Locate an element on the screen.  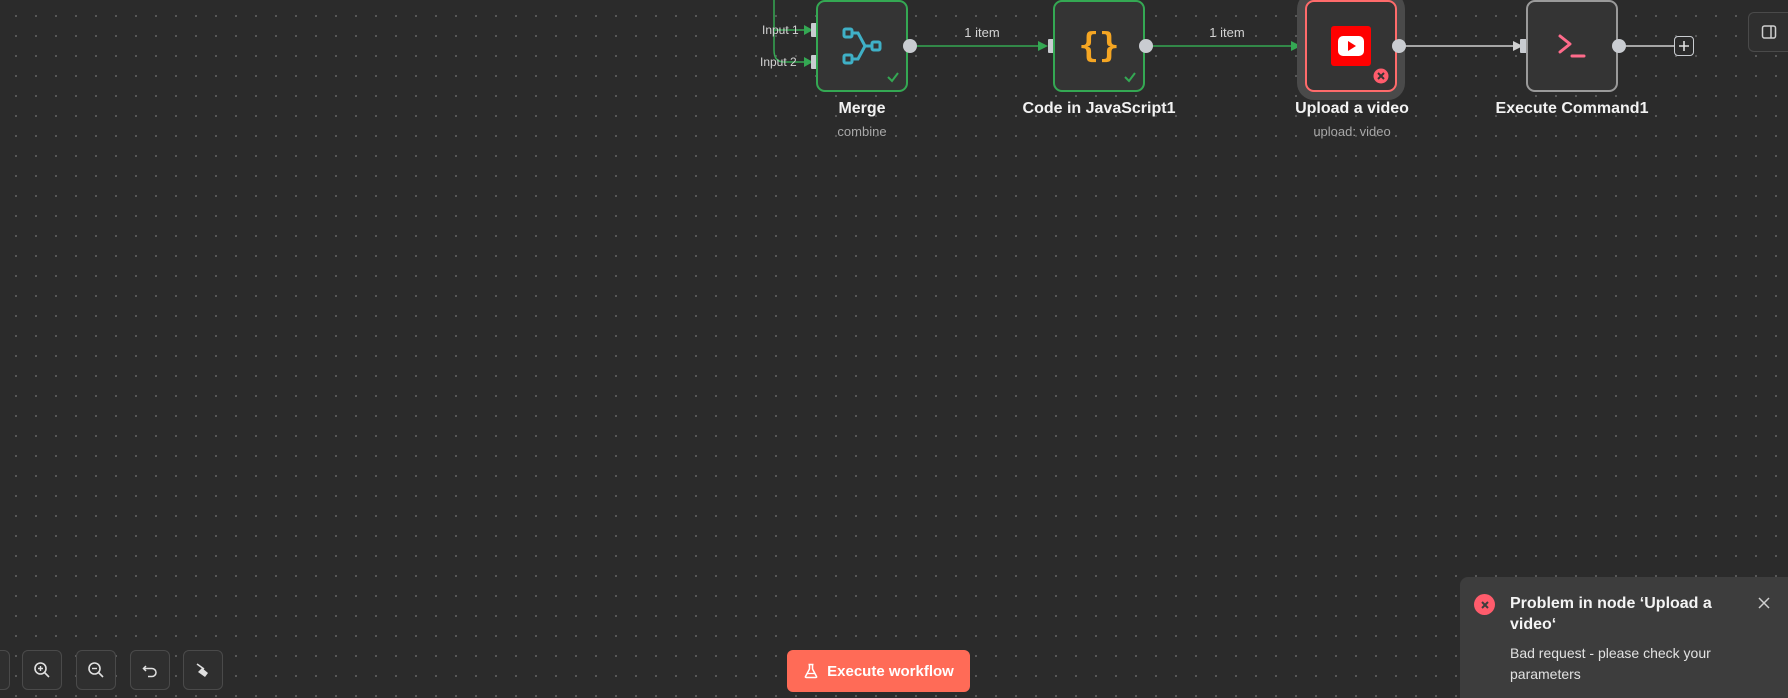
tidy-up-button is located at coordinates (203, 670).